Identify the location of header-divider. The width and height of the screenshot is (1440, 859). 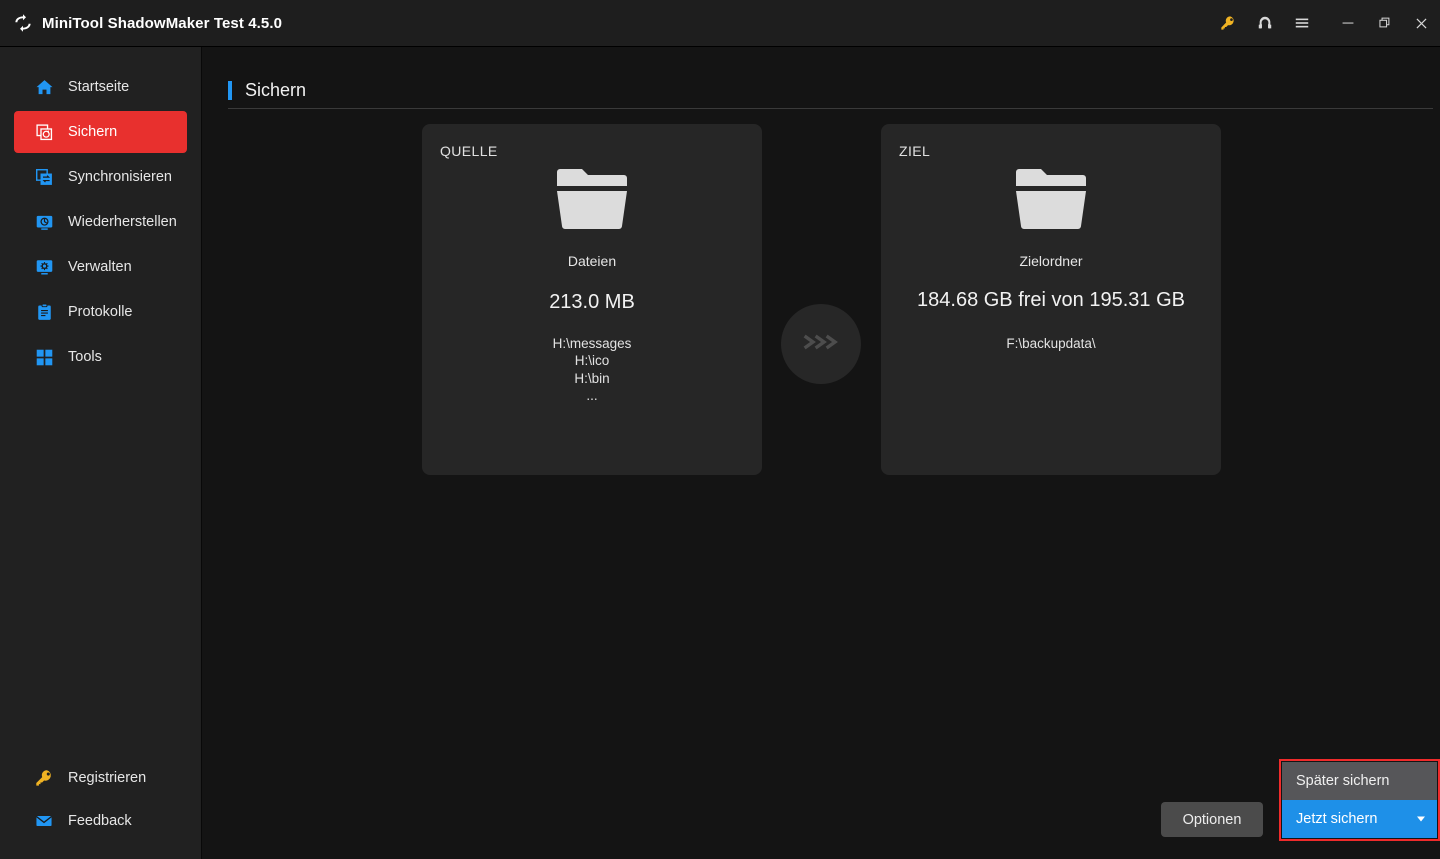
(830, 108).